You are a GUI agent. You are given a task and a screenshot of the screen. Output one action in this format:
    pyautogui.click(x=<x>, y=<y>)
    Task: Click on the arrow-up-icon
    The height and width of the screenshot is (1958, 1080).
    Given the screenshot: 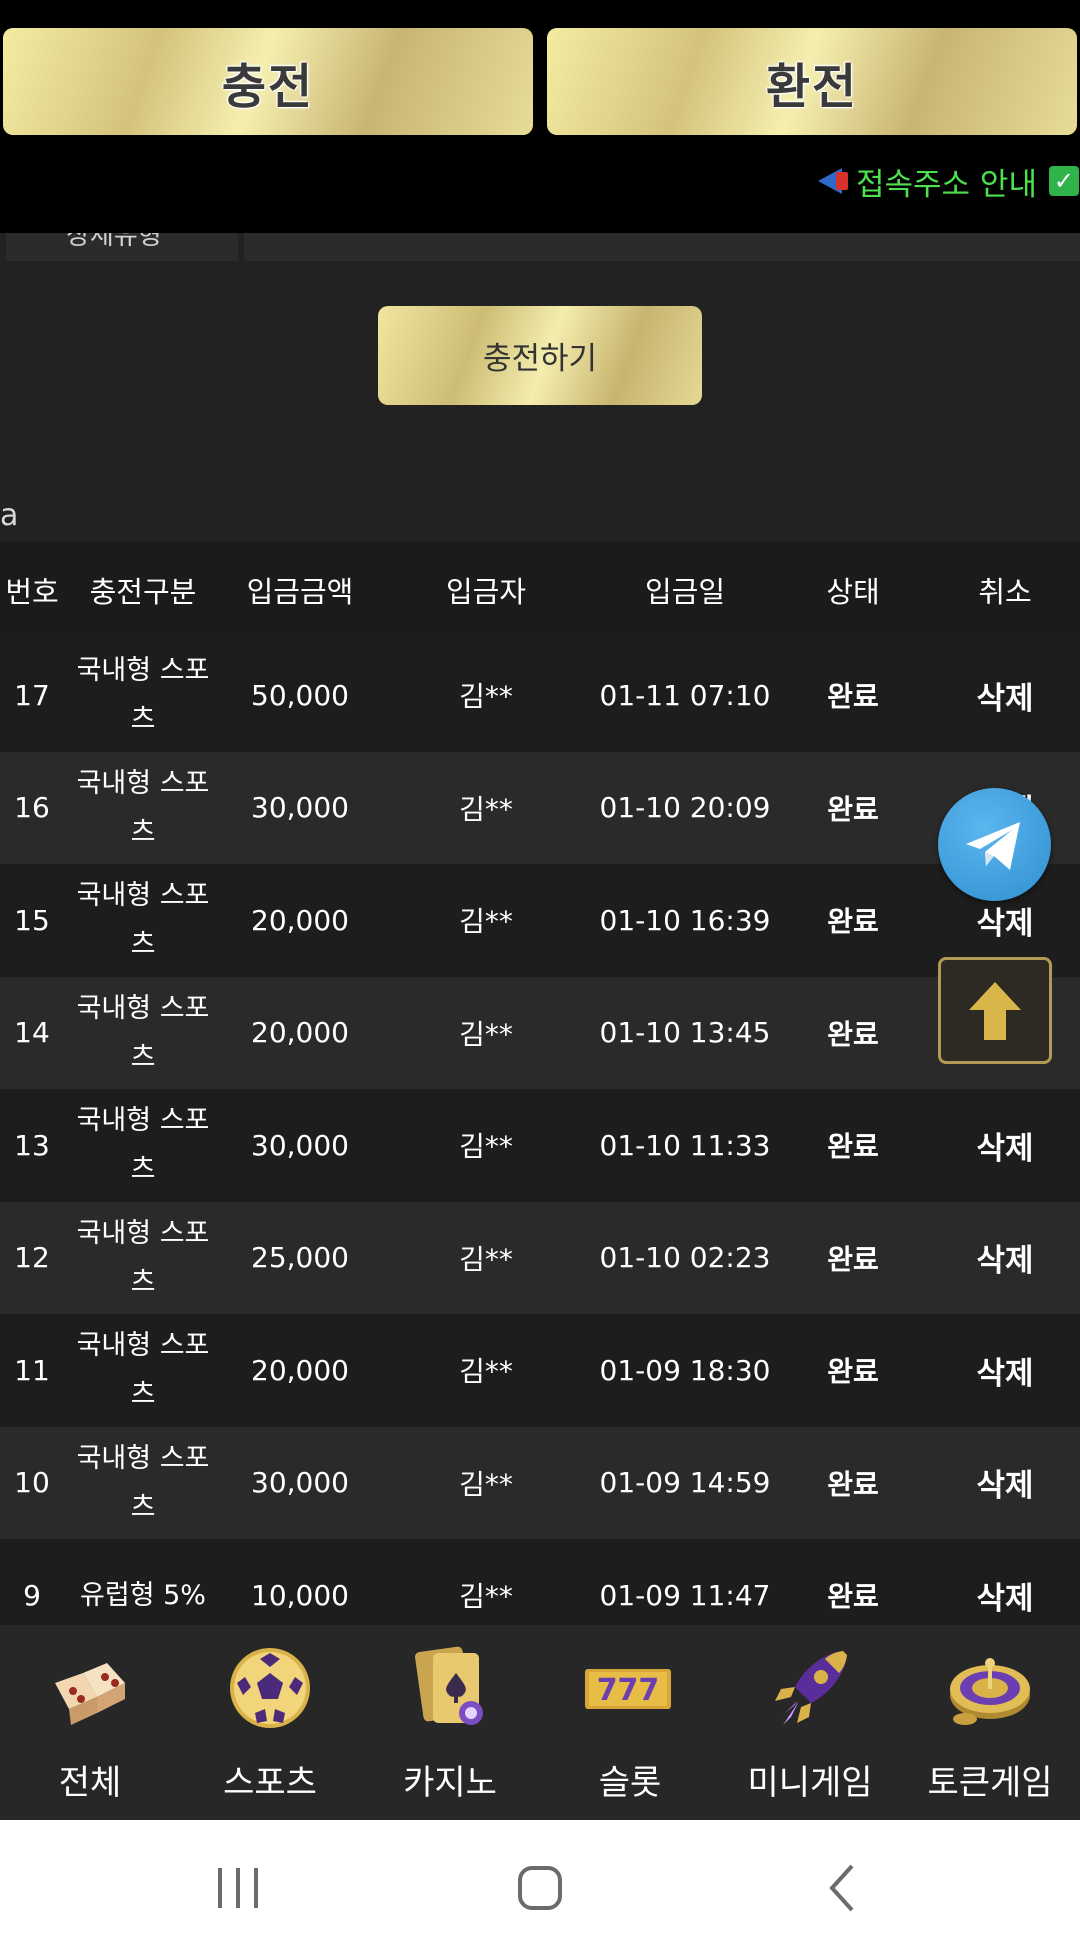 What is the action you would take?
    pyautogui.click(x=995, y=1011)
    